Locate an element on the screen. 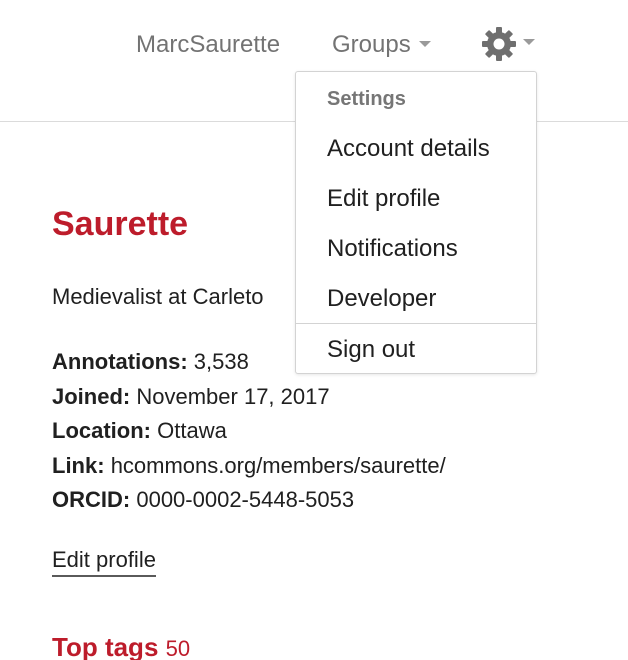 Image resolution: width=628 pixels, height=660 pixels. stat-location: Location: Ottawa is located at coordinates (249, 431).